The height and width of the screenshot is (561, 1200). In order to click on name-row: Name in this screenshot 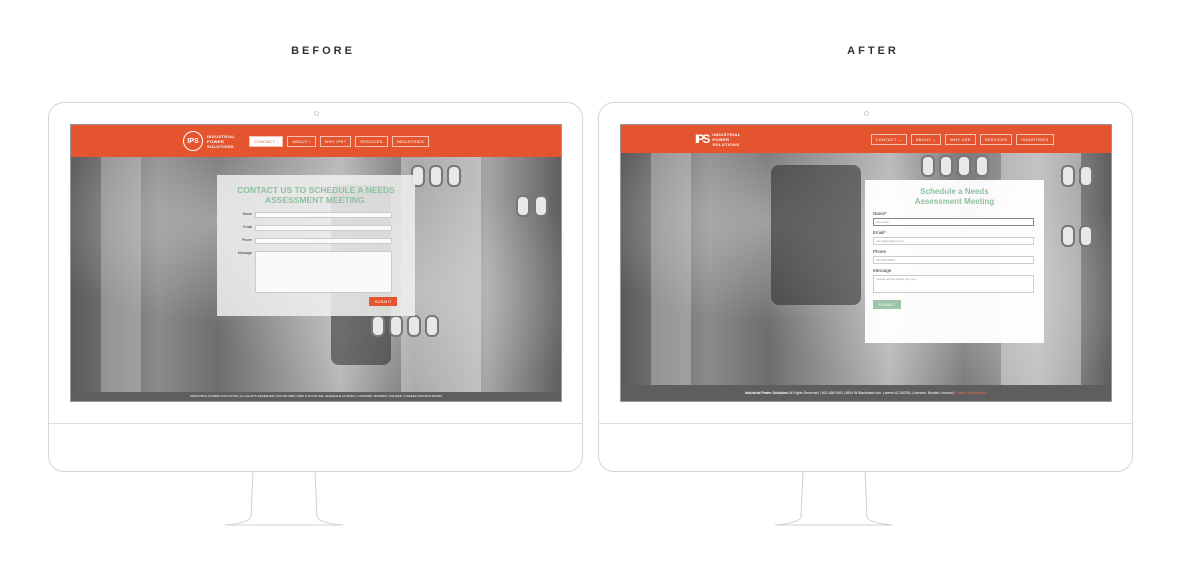, I will do `click(304, 215)`.